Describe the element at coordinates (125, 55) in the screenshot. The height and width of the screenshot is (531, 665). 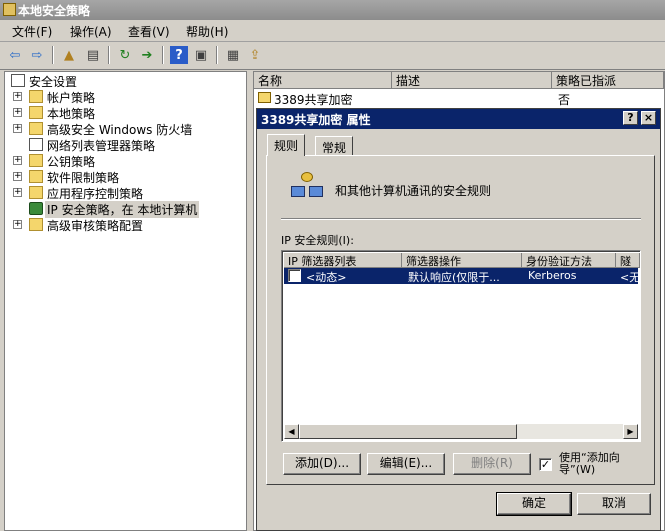
I see `refresh-icon: ↻` at that location.